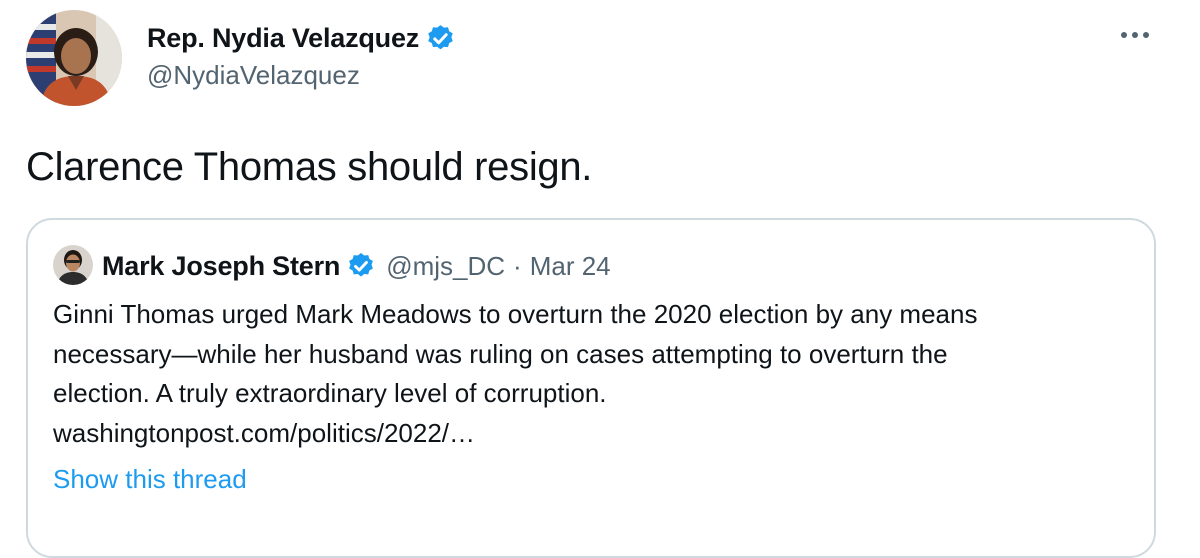 The width and height of the screenshot is (1200, 558). What do you see at coordinates (309, 167) in the screenshot?
I see `tweet-text: Clarence Thomas should resign.` at bounding box center [309, 167].